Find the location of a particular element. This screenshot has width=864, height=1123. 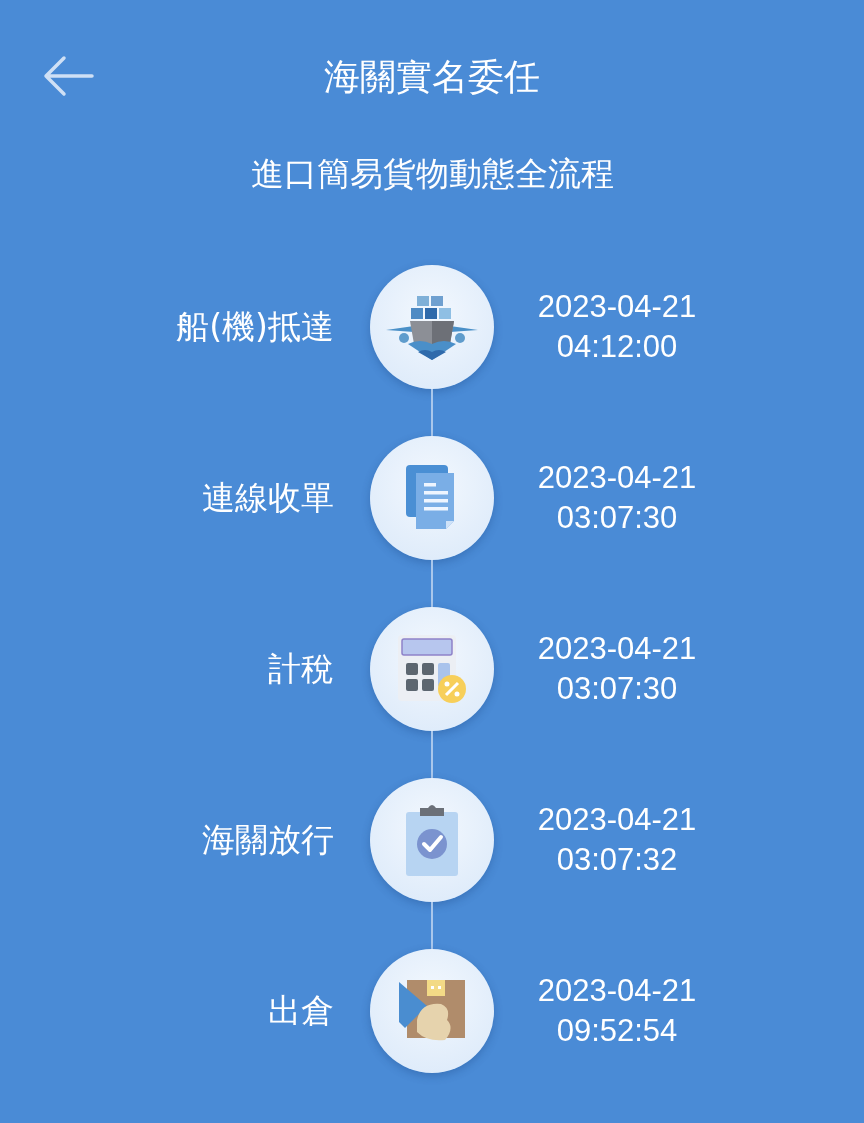

step-label: 計稅 is located at coordinates (301, 668).